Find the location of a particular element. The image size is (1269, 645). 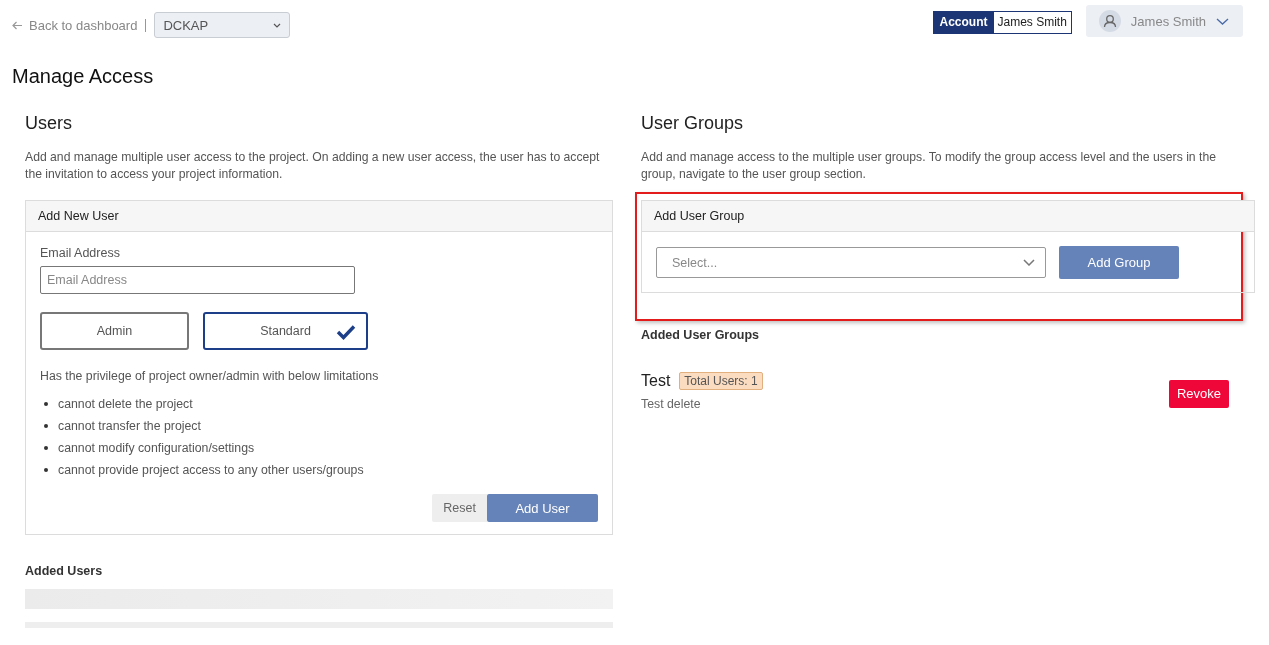

user-menu: James Smith is located at coordinates (1164, 21).